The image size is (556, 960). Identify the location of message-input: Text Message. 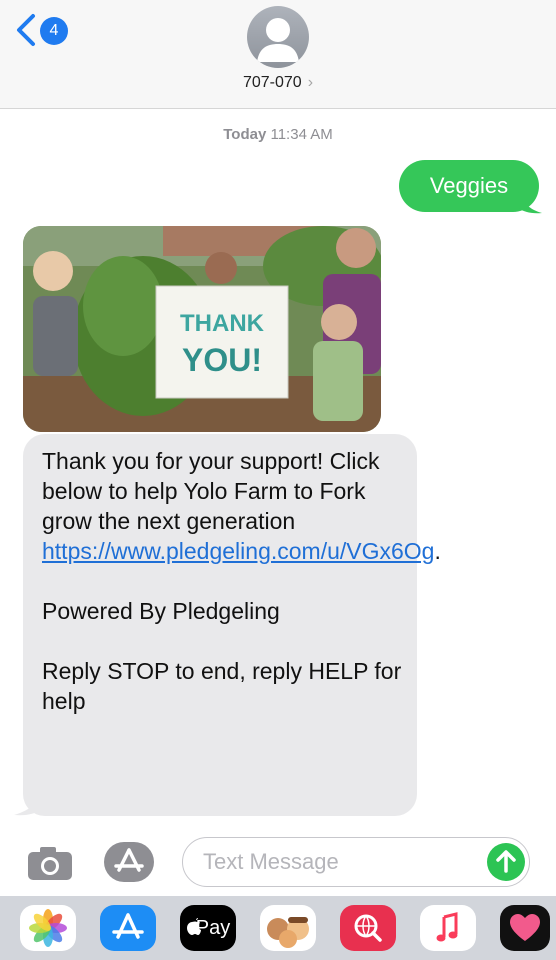
(356, 862).